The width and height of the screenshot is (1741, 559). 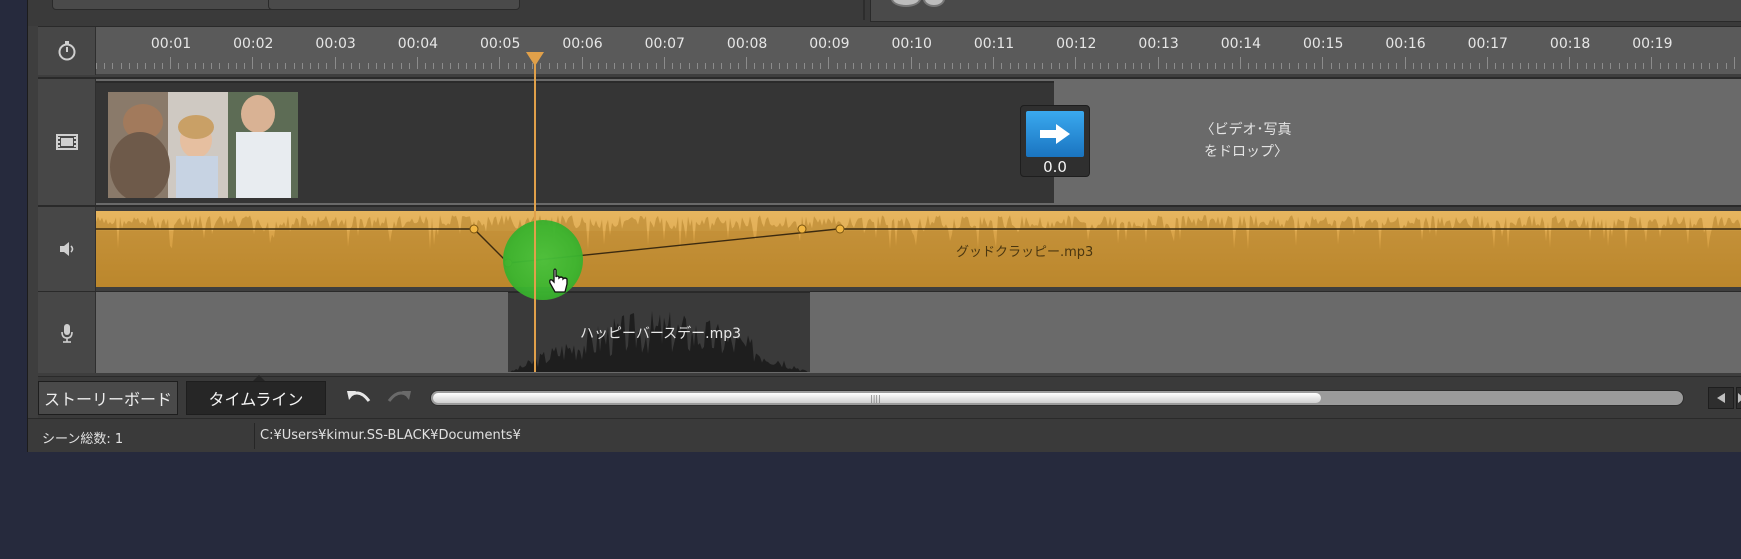 I want to click on playhead-line, so click(x=535, y=212).